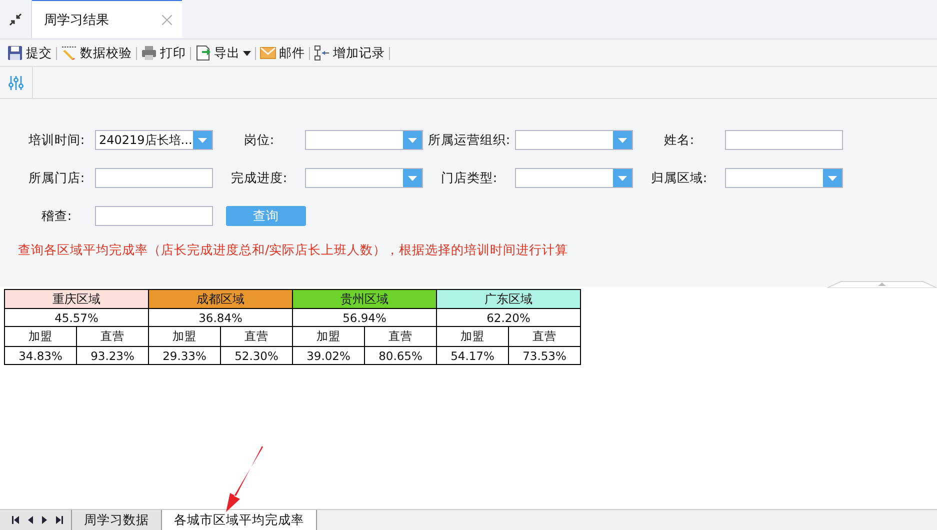 The width and height of the screenshot is (937, 530). I want to click on table-cell: 73.53%, so click(544, 355).